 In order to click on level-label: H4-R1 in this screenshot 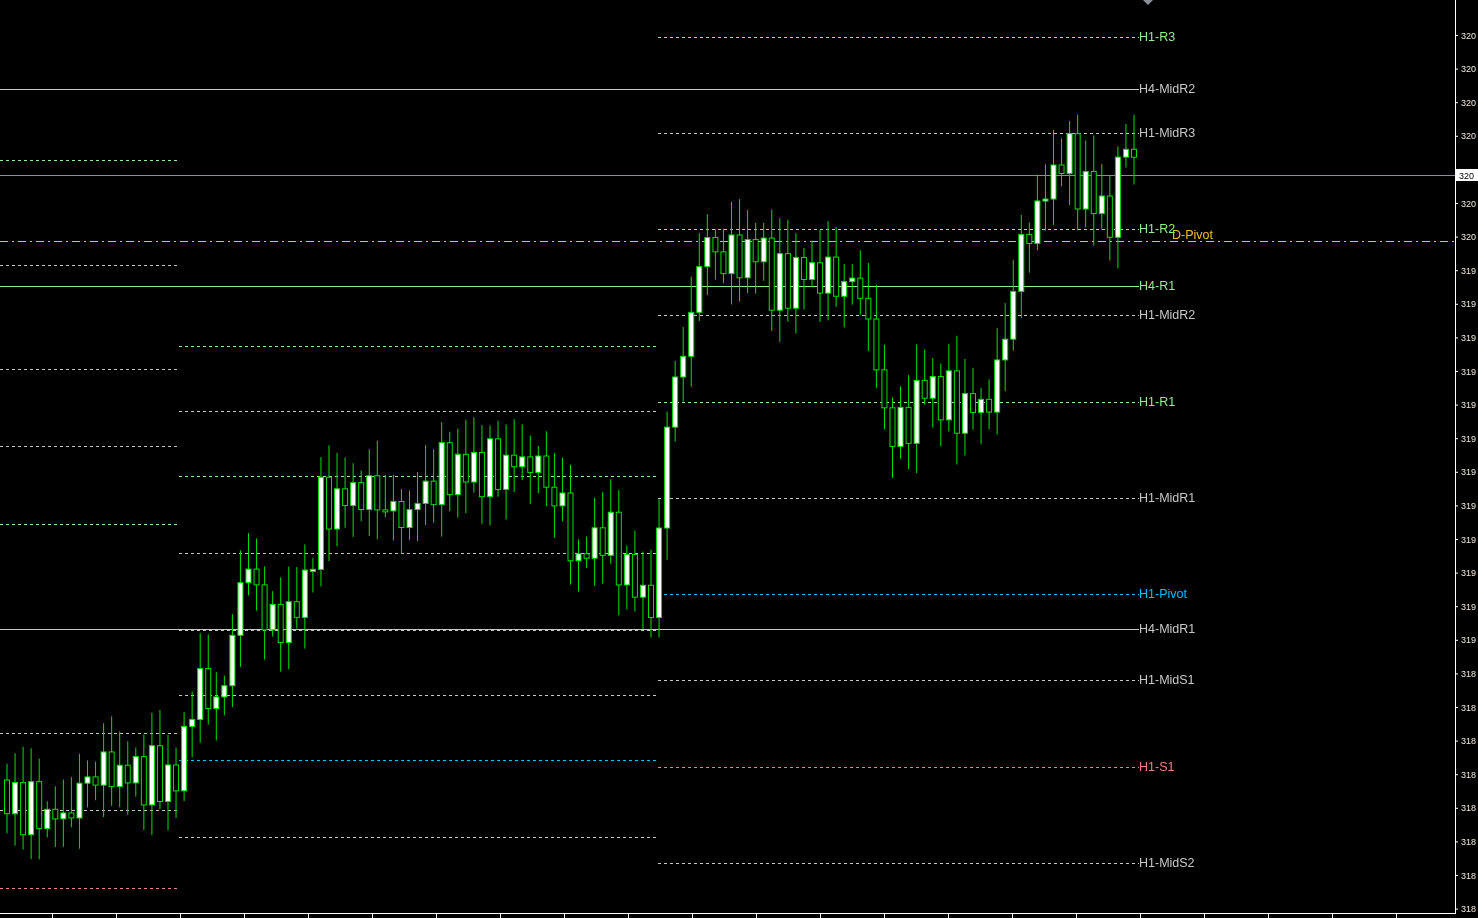, I will do `click(1157, 286)`.